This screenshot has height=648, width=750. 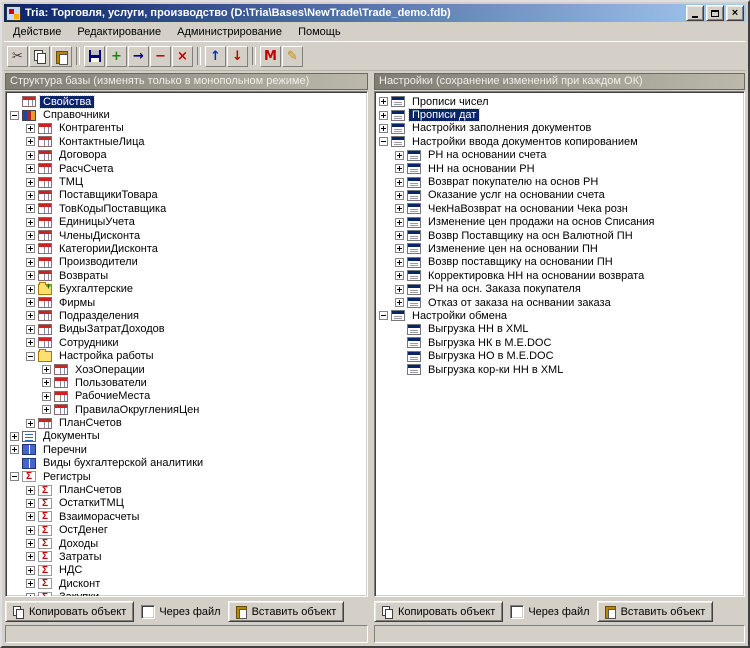 What do you see at coordinates (187, 329) in the screenshot?
I see `tree-node: ВидыЗатратДоходов` at bounding box center [187, 329].